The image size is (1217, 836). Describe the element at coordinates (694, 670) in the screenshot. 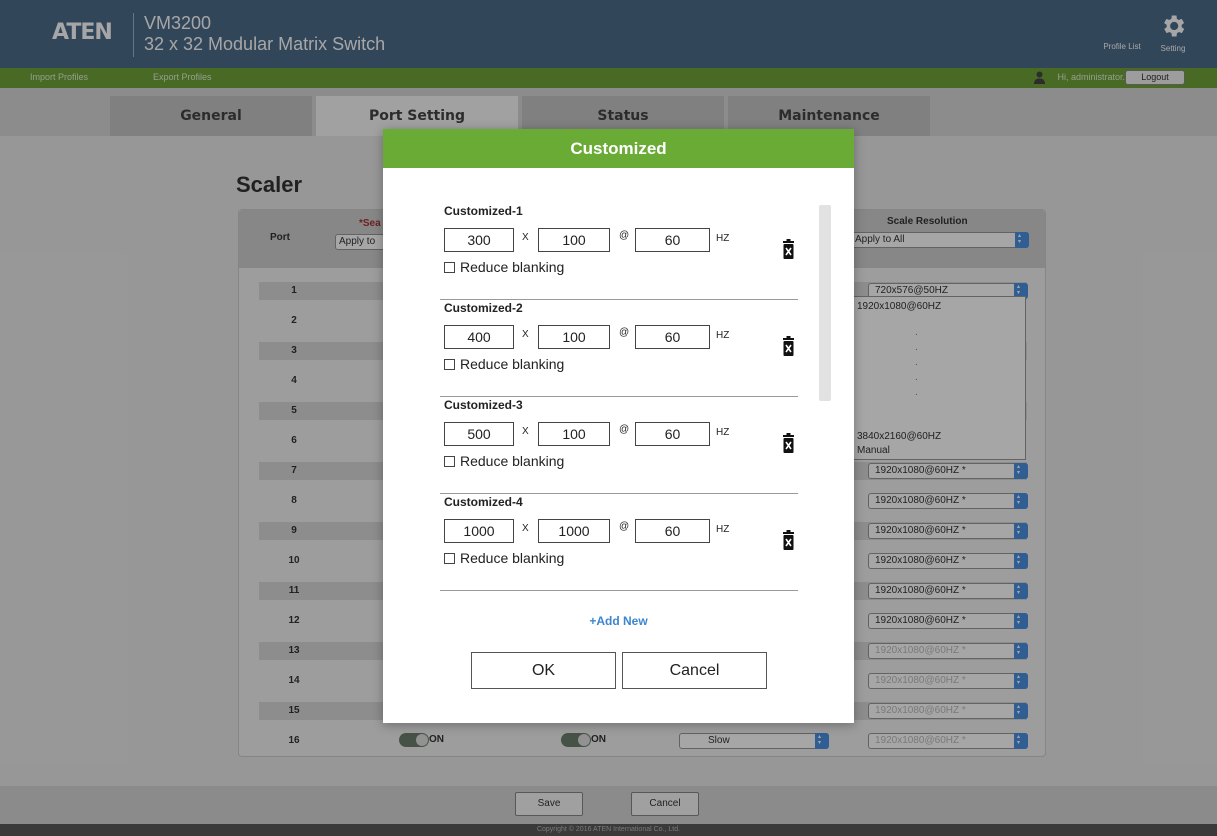

I see `dialog-cancel-button: Cancel` at that location.